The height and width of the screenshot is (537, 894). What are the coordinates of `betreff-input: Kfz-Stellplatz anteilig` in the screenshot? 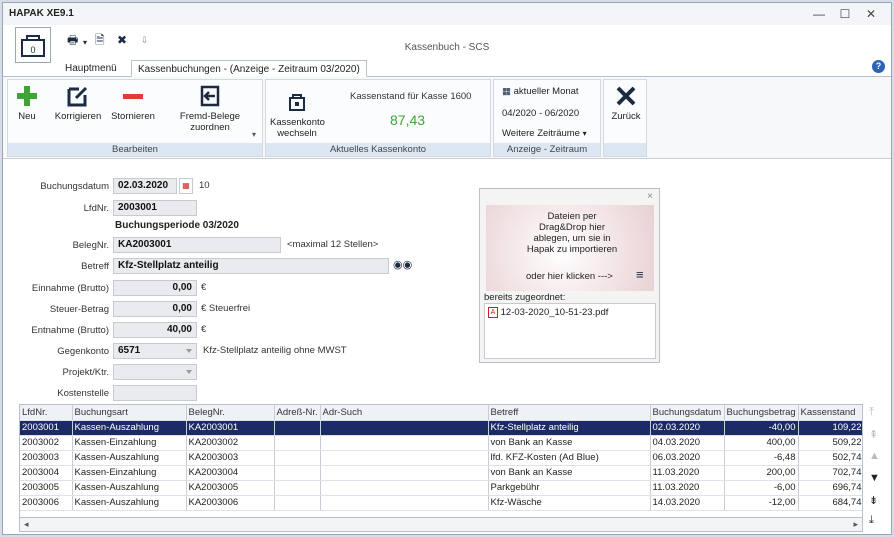 It's located at (251, 266).